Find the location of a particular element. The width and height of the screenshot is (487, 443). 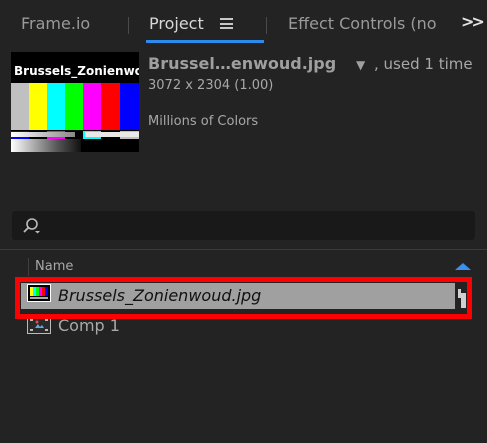

footage-color-depth: Millions of Colors is located at coordinates (203, 121).